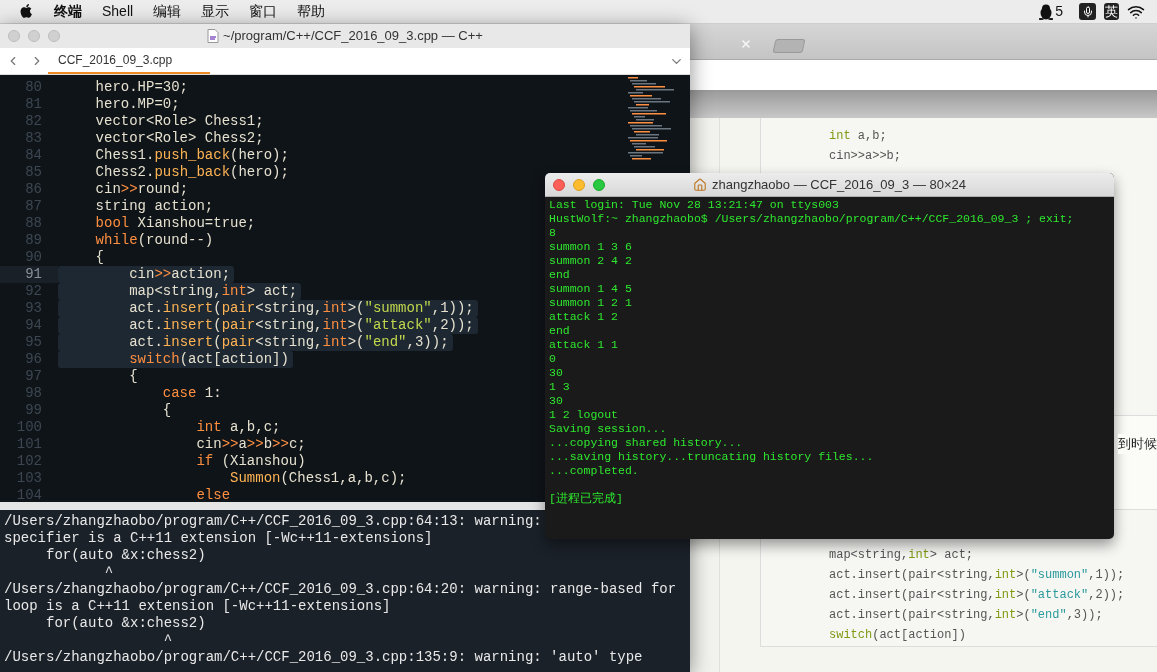  Describe the element at coordinates (590, 303) in the screenshot. I see `terminal-line: summon 1 2 1` at that location.